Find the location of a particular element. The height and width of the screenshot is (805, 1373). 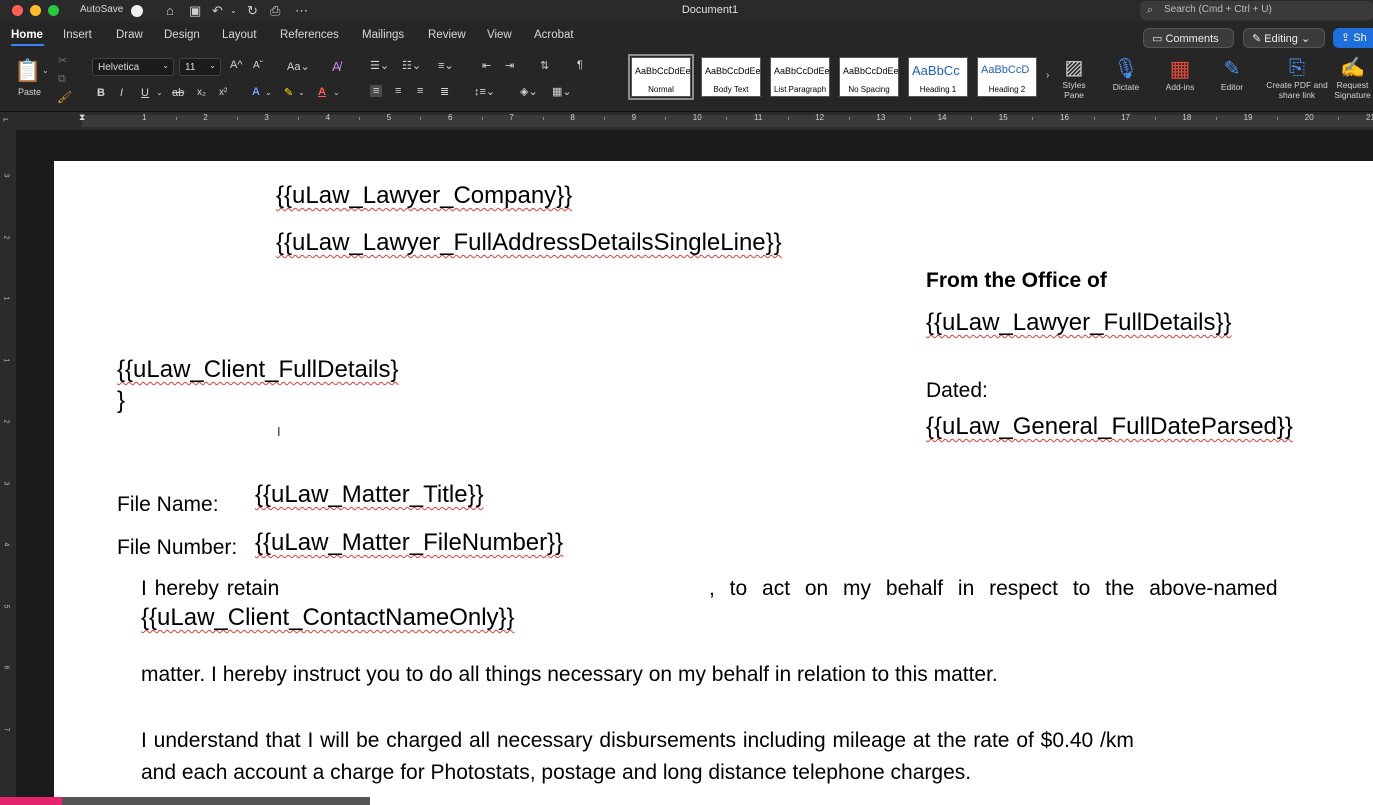

search-box: ⌕ Search (Cmd + Ctrl + U) is located at coordinates (1256, 10).